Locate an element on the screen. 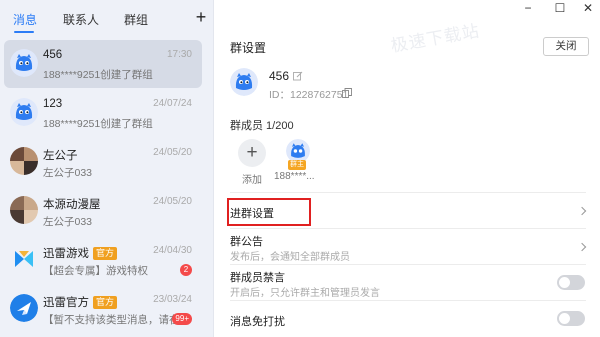 The image size is (600, 337). tab-groups: 群组 is located at coordinates (136, 19).